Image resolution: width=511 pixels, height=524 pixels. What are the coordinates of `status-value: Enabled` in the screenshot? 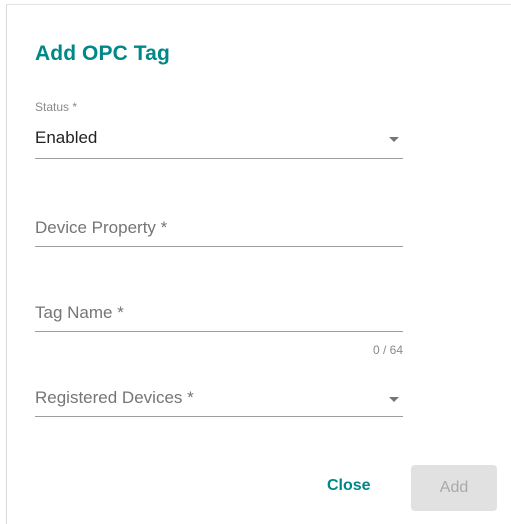 It's located at (66, 137).